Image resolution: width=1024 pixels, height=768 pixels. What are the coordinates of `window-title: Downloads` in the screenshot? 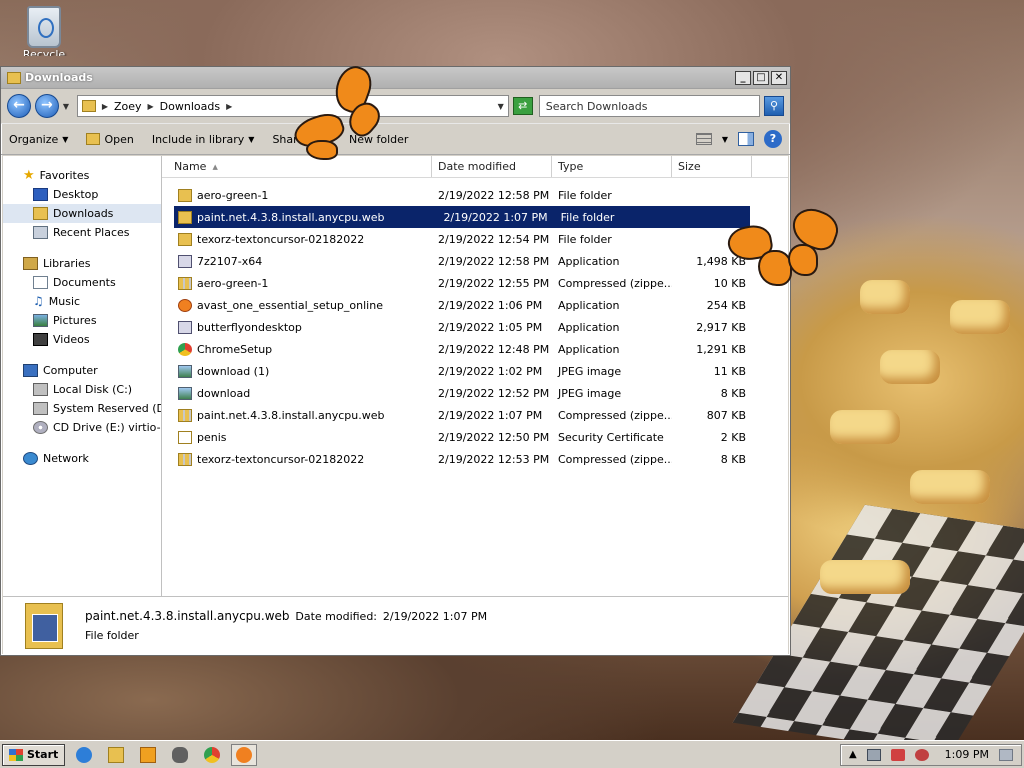 It's located at (59, 77).